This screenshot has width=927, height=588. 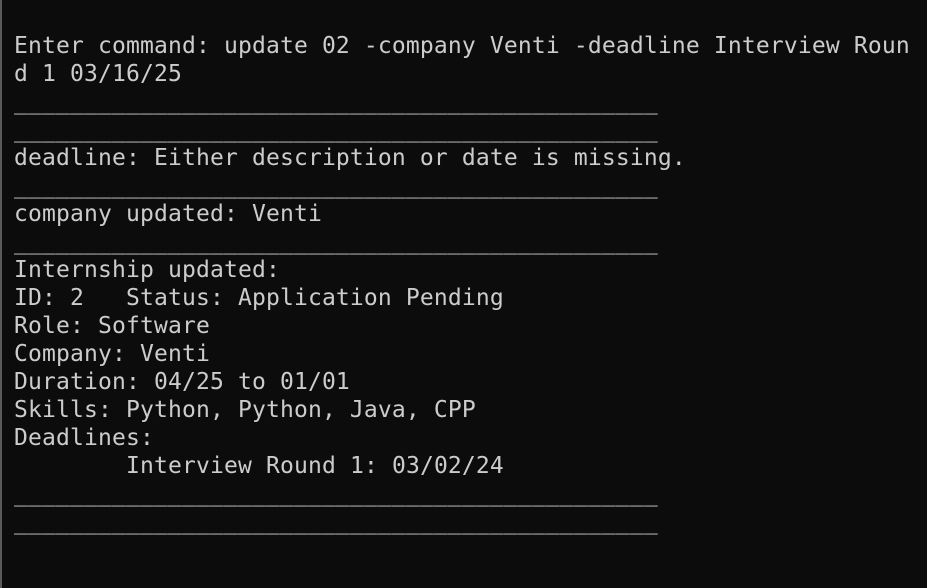 What do you see at coordinates (112, 354) in the screenshot?
I see `internship-company: Company: Venti` at bounding box center [112, 354].